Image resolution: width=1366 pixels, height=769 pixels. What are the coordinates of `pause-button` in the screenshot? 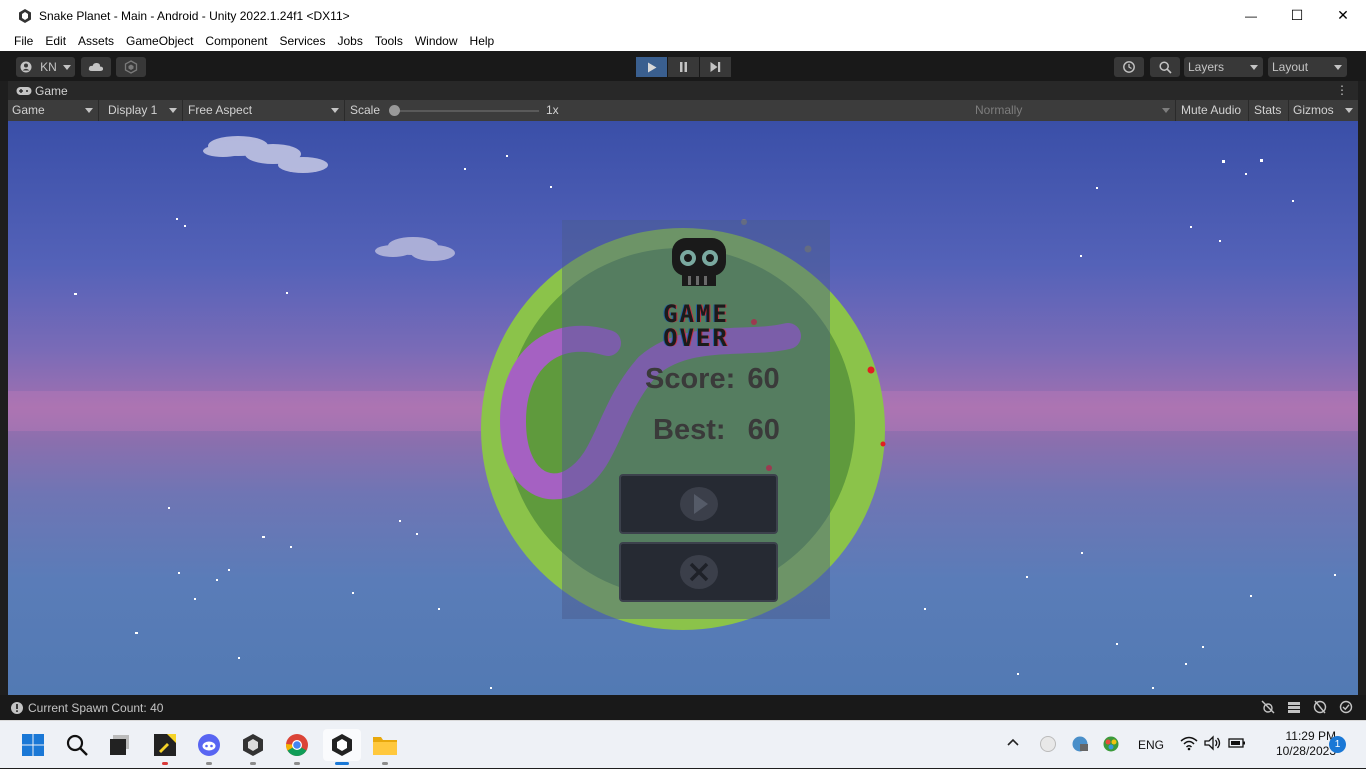 It's located at (683, 67).